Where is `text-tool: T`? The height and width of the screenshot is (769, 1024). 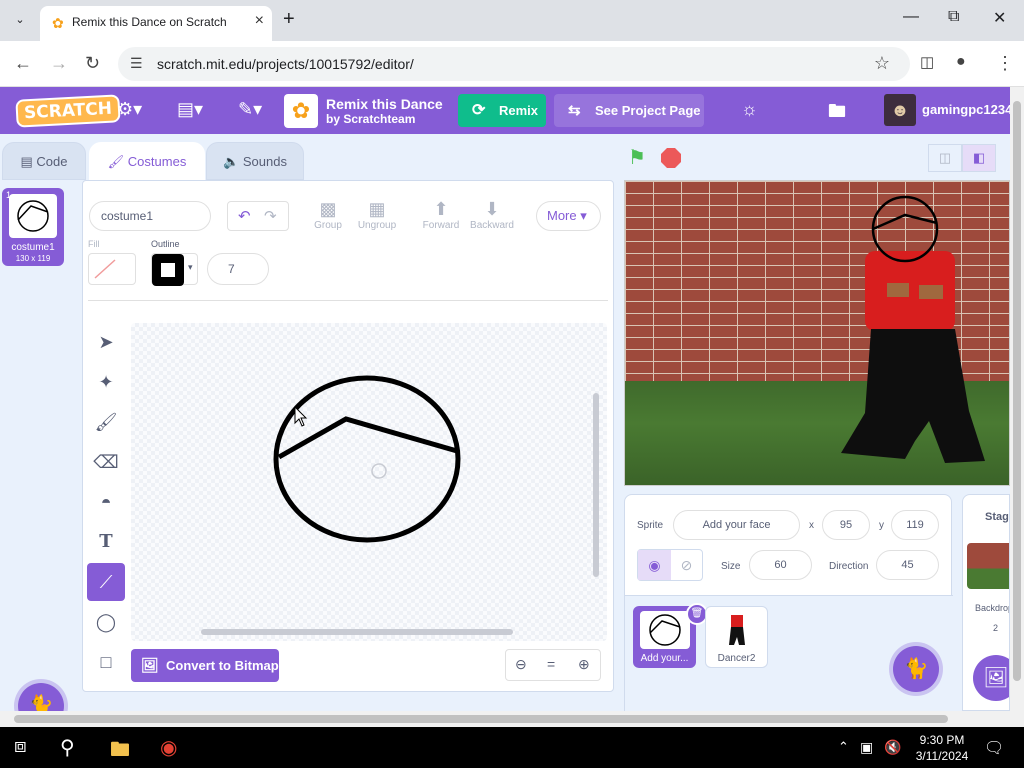 text-tool: T is located at coordinates (106, 542).